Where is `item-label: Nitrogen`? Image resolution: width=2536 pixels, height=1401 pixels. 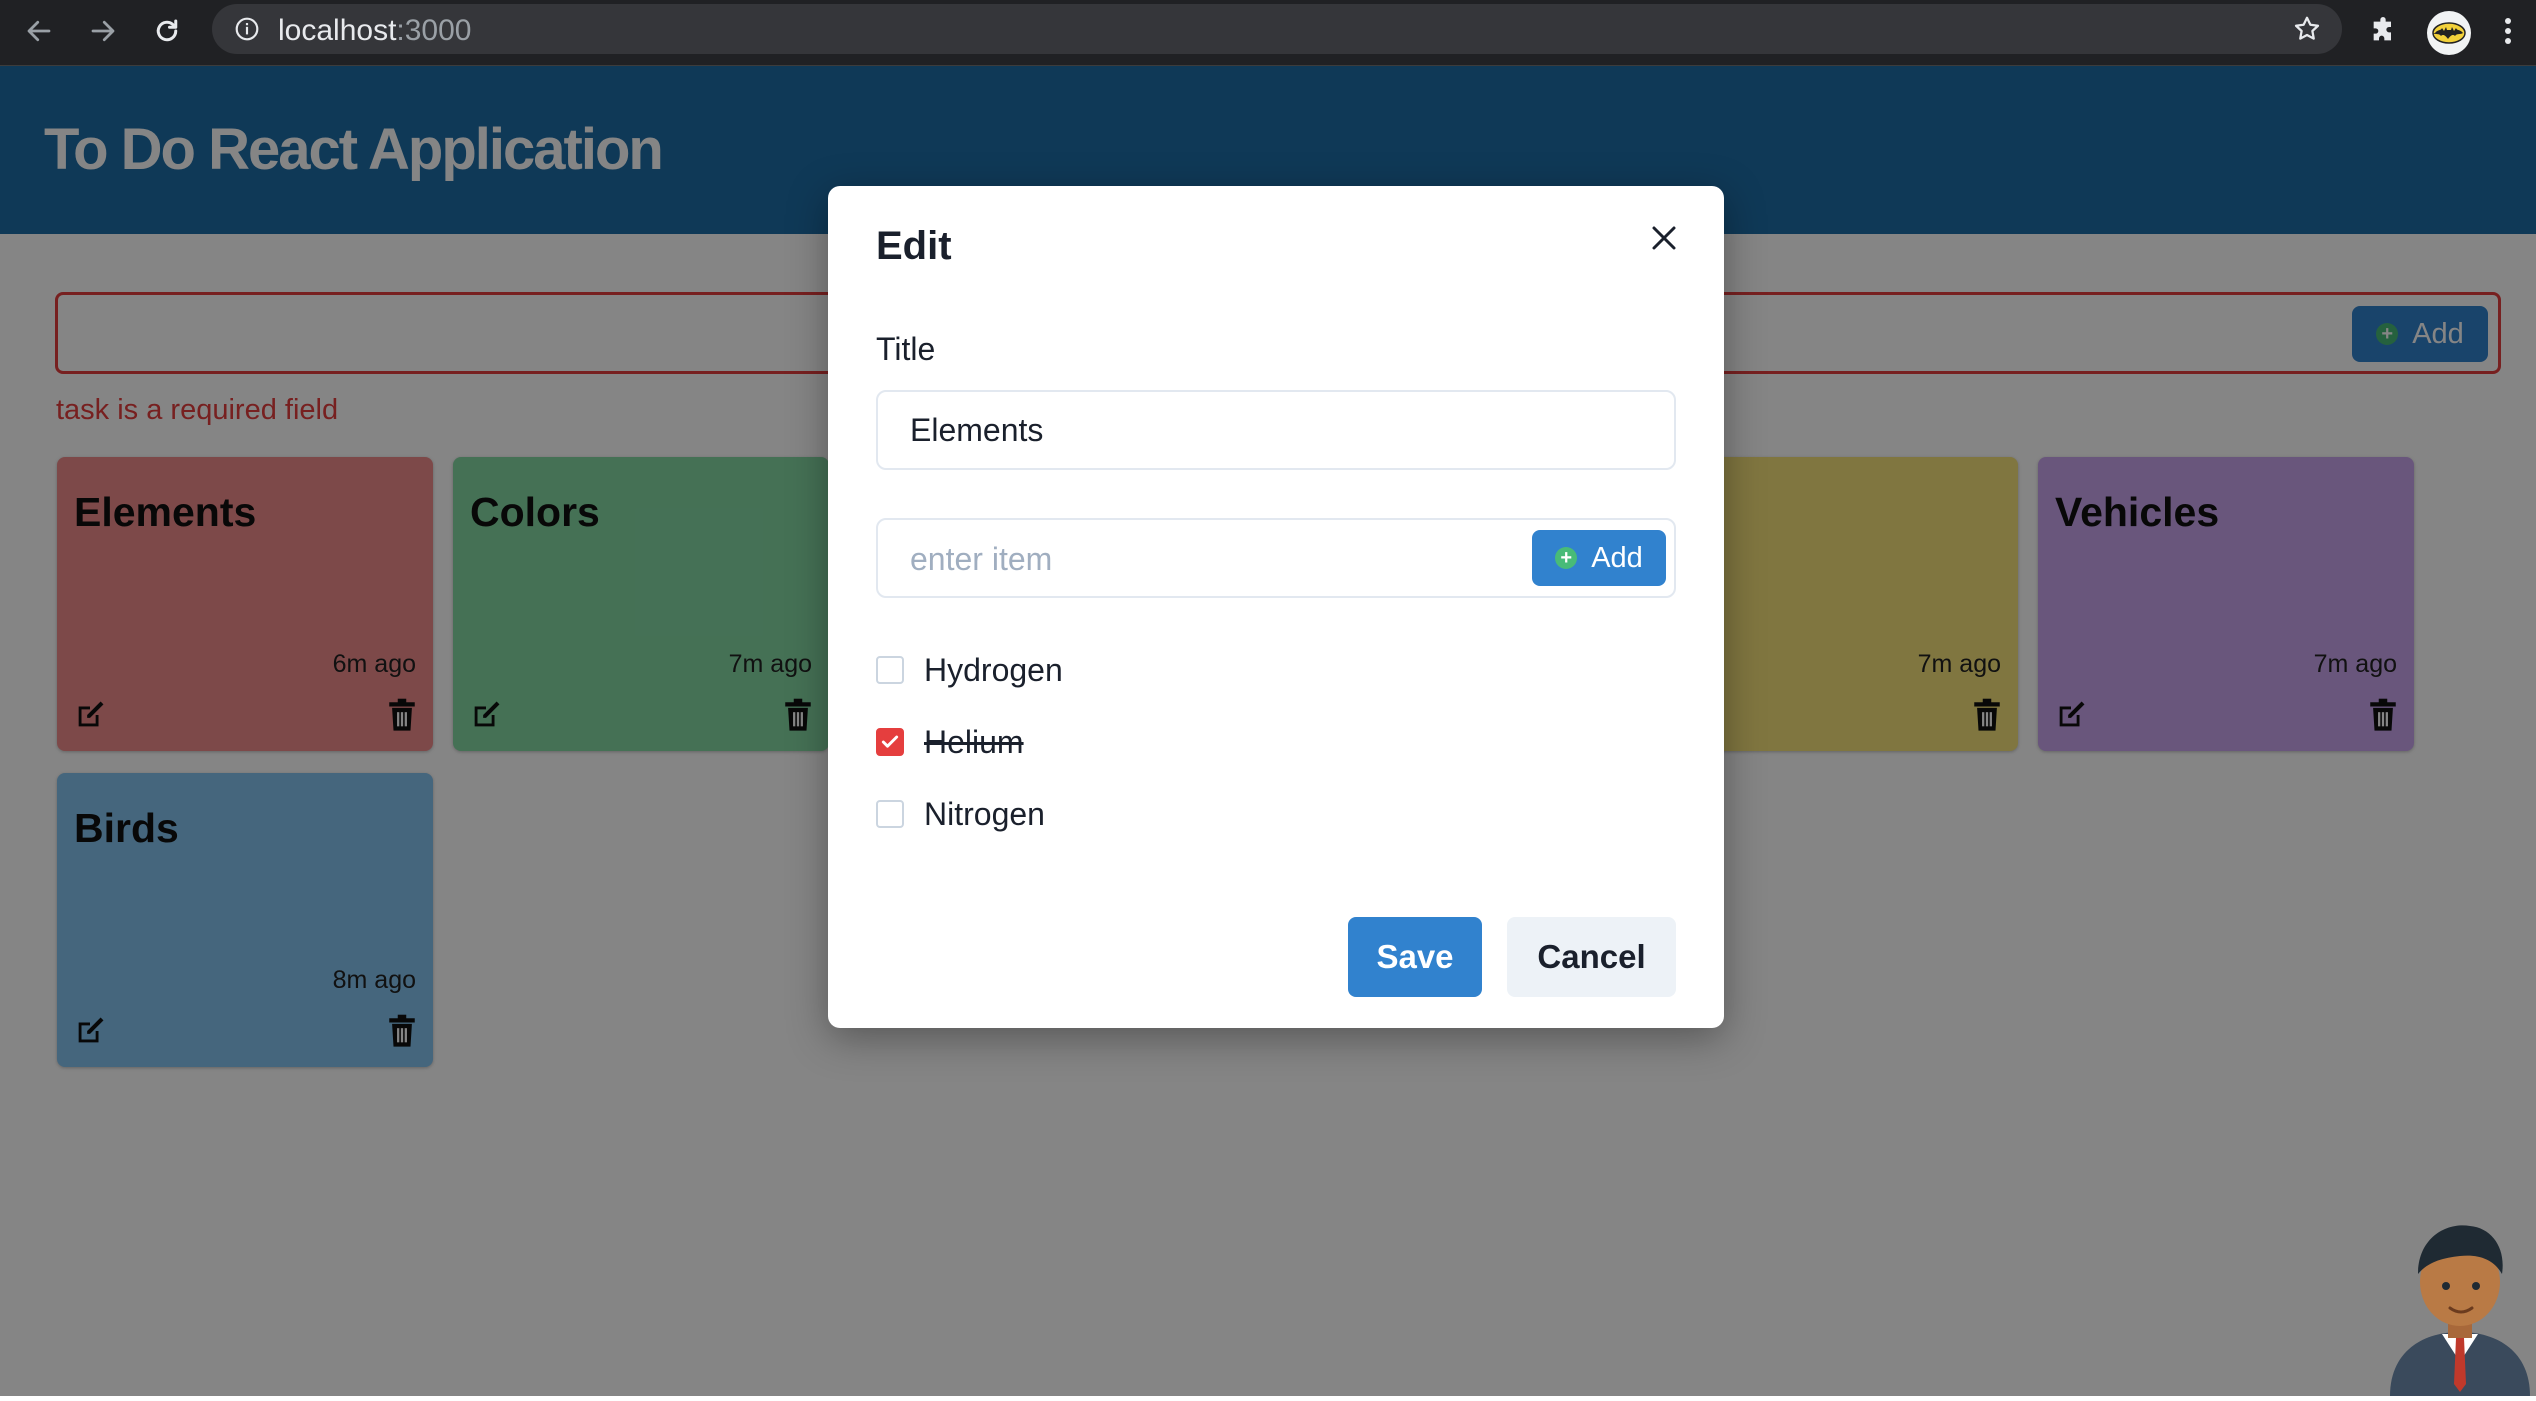
item-label: Nitrogen is located at coordinates (984, 813).